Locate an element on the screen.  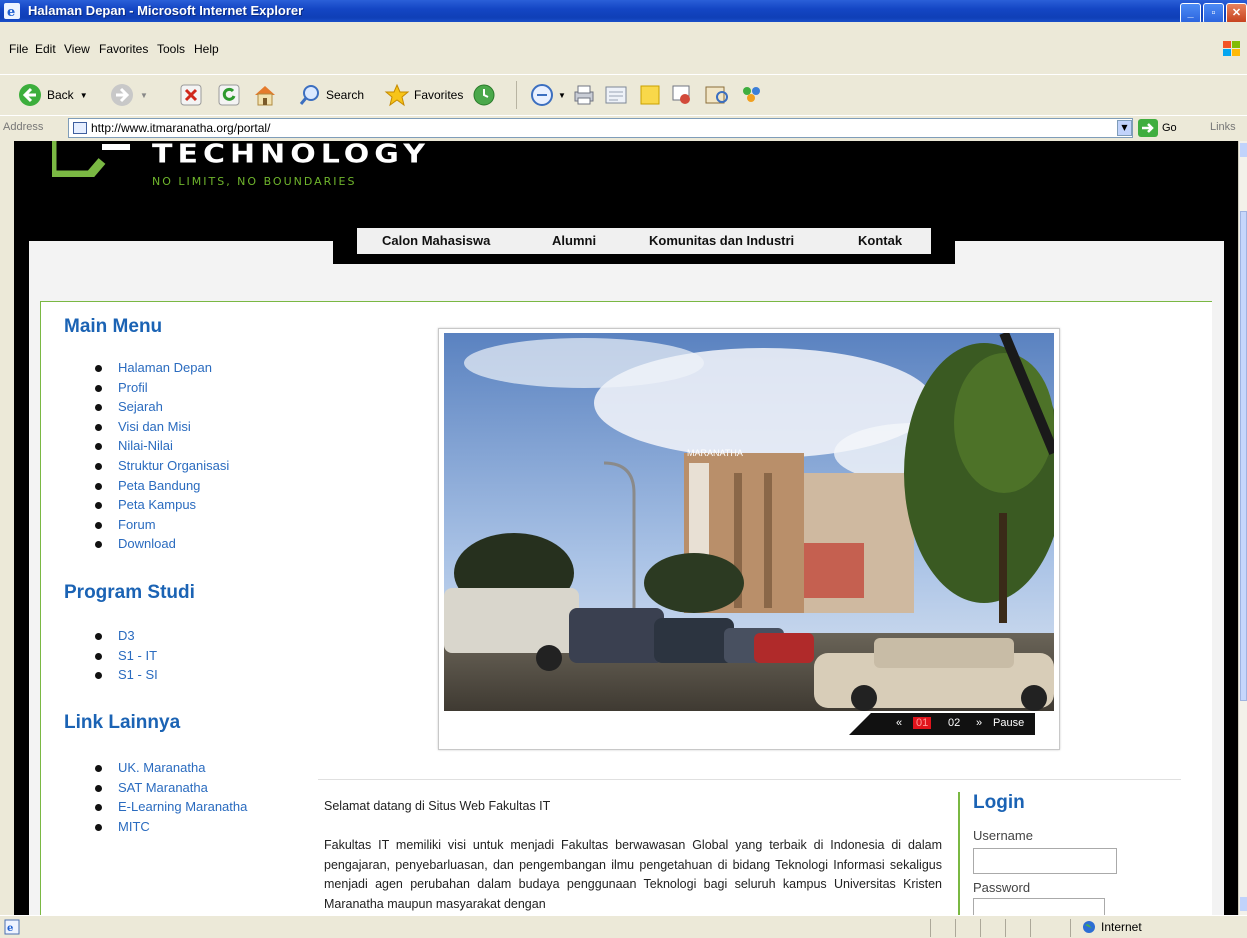
messenger-button is located at coordinates (682, 95).